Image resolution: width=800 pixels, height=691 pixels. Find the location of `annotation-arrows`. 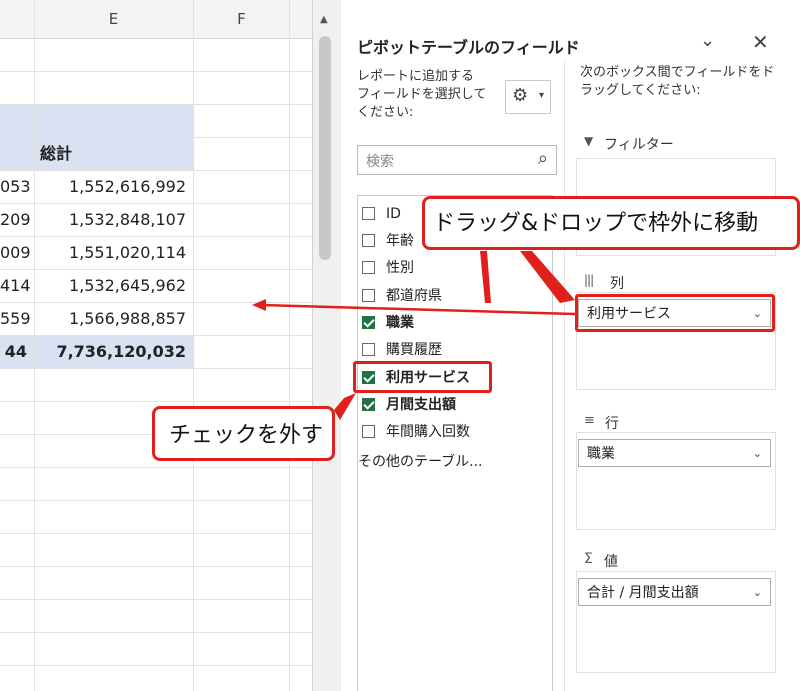

annotation-arrows is located at coordinates (414, 335).